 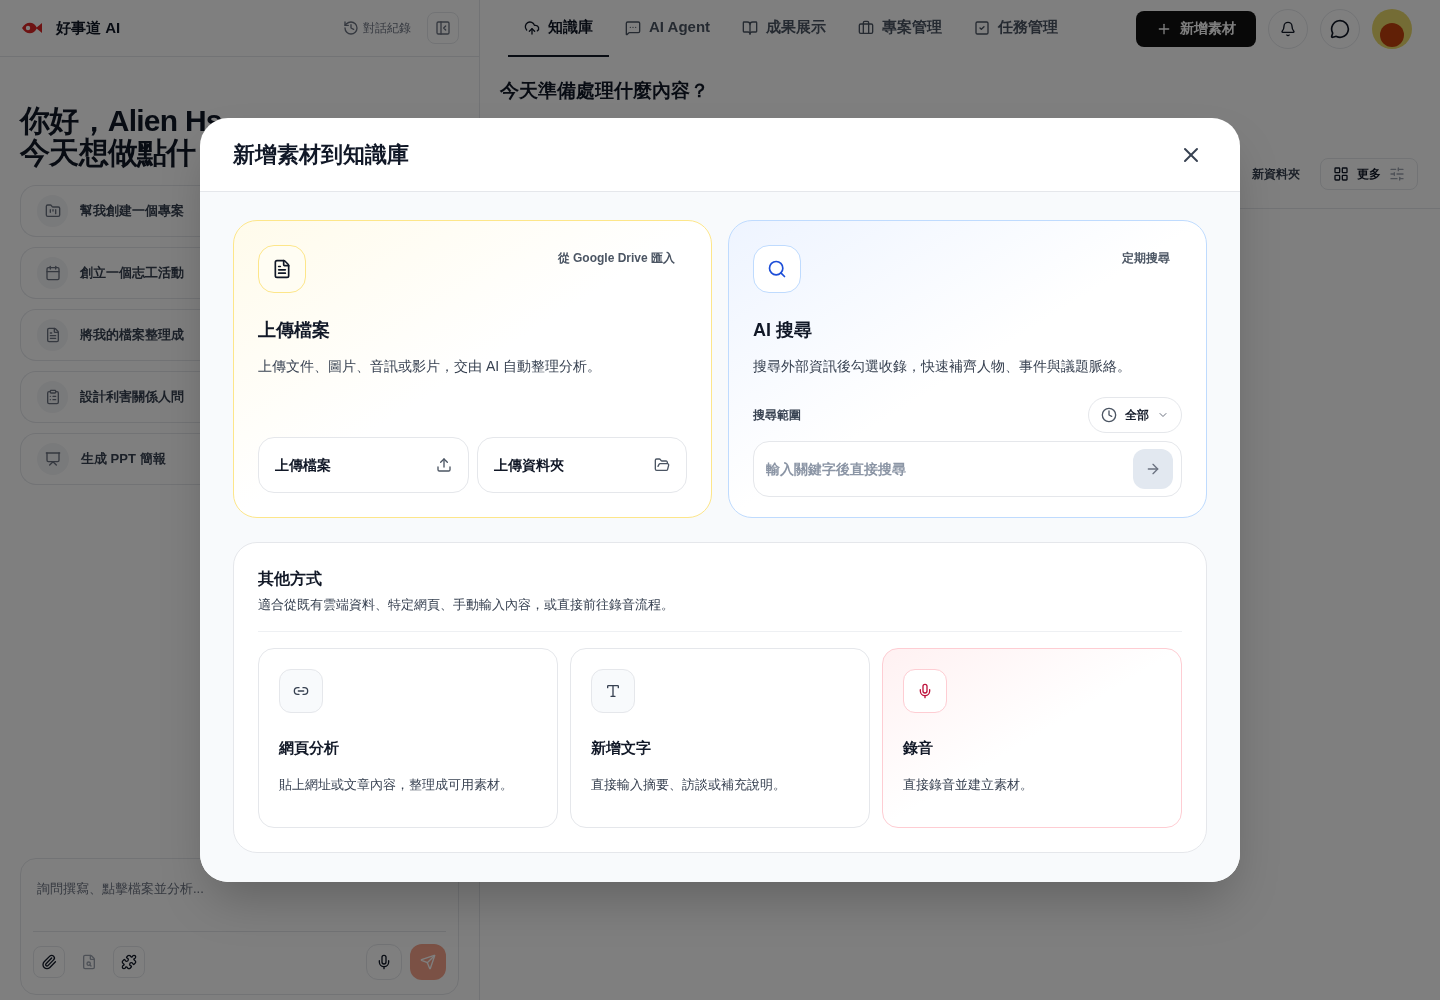 I want to click on file-search-icon, so click(x=89, y=961).